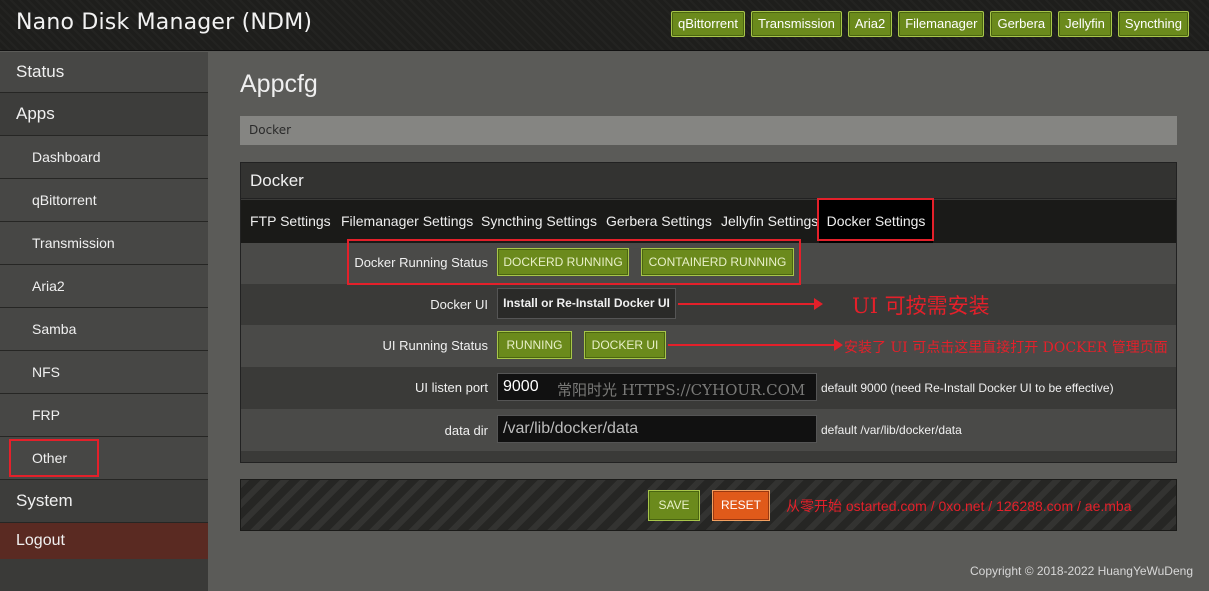  What do you see at coordinates (717, 262) in the screenshot?
I see `containerd-status-badge: CONTAINERD RUNNING` at bounding box center [717, 262].